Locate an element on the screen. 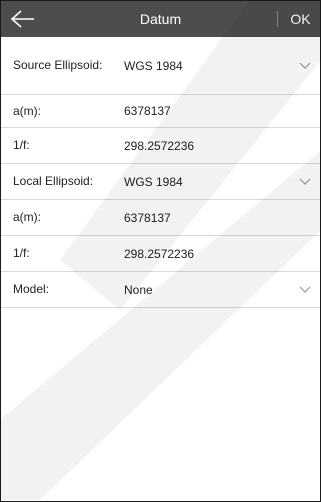 Image resolution: width=321 pixels, height=502 pixels. page-title: Datum is located at coordinates (160, 19).